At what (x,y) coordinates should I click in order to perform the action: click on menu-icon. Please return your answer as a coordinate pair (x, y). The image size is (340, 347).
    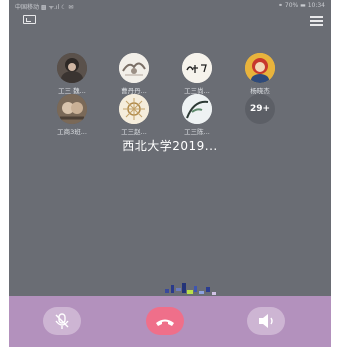
    Looking at the image, I should click on (316, 21).